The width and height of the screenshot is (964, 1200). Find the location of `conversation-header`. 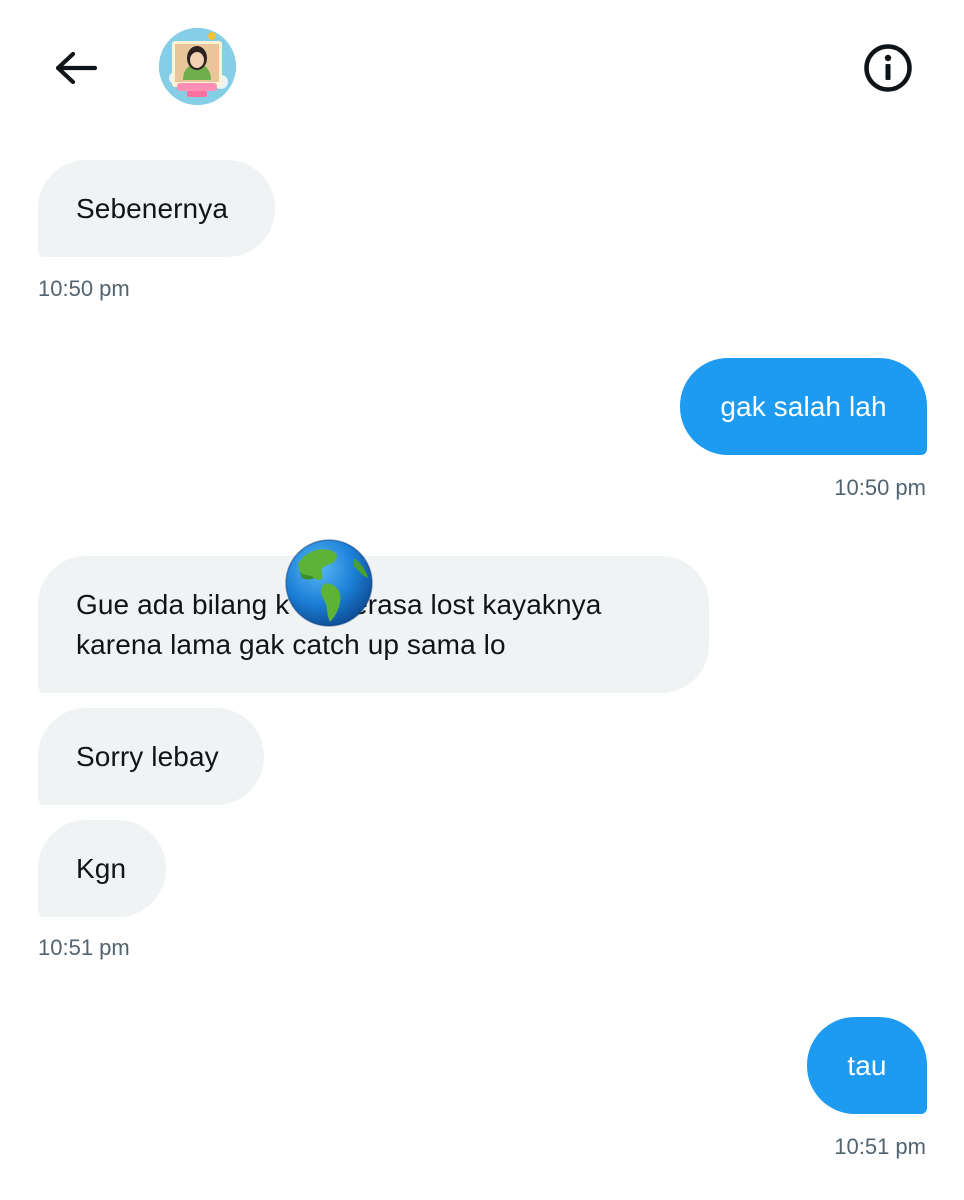

conversation-header is located at coordinates (482, 65).